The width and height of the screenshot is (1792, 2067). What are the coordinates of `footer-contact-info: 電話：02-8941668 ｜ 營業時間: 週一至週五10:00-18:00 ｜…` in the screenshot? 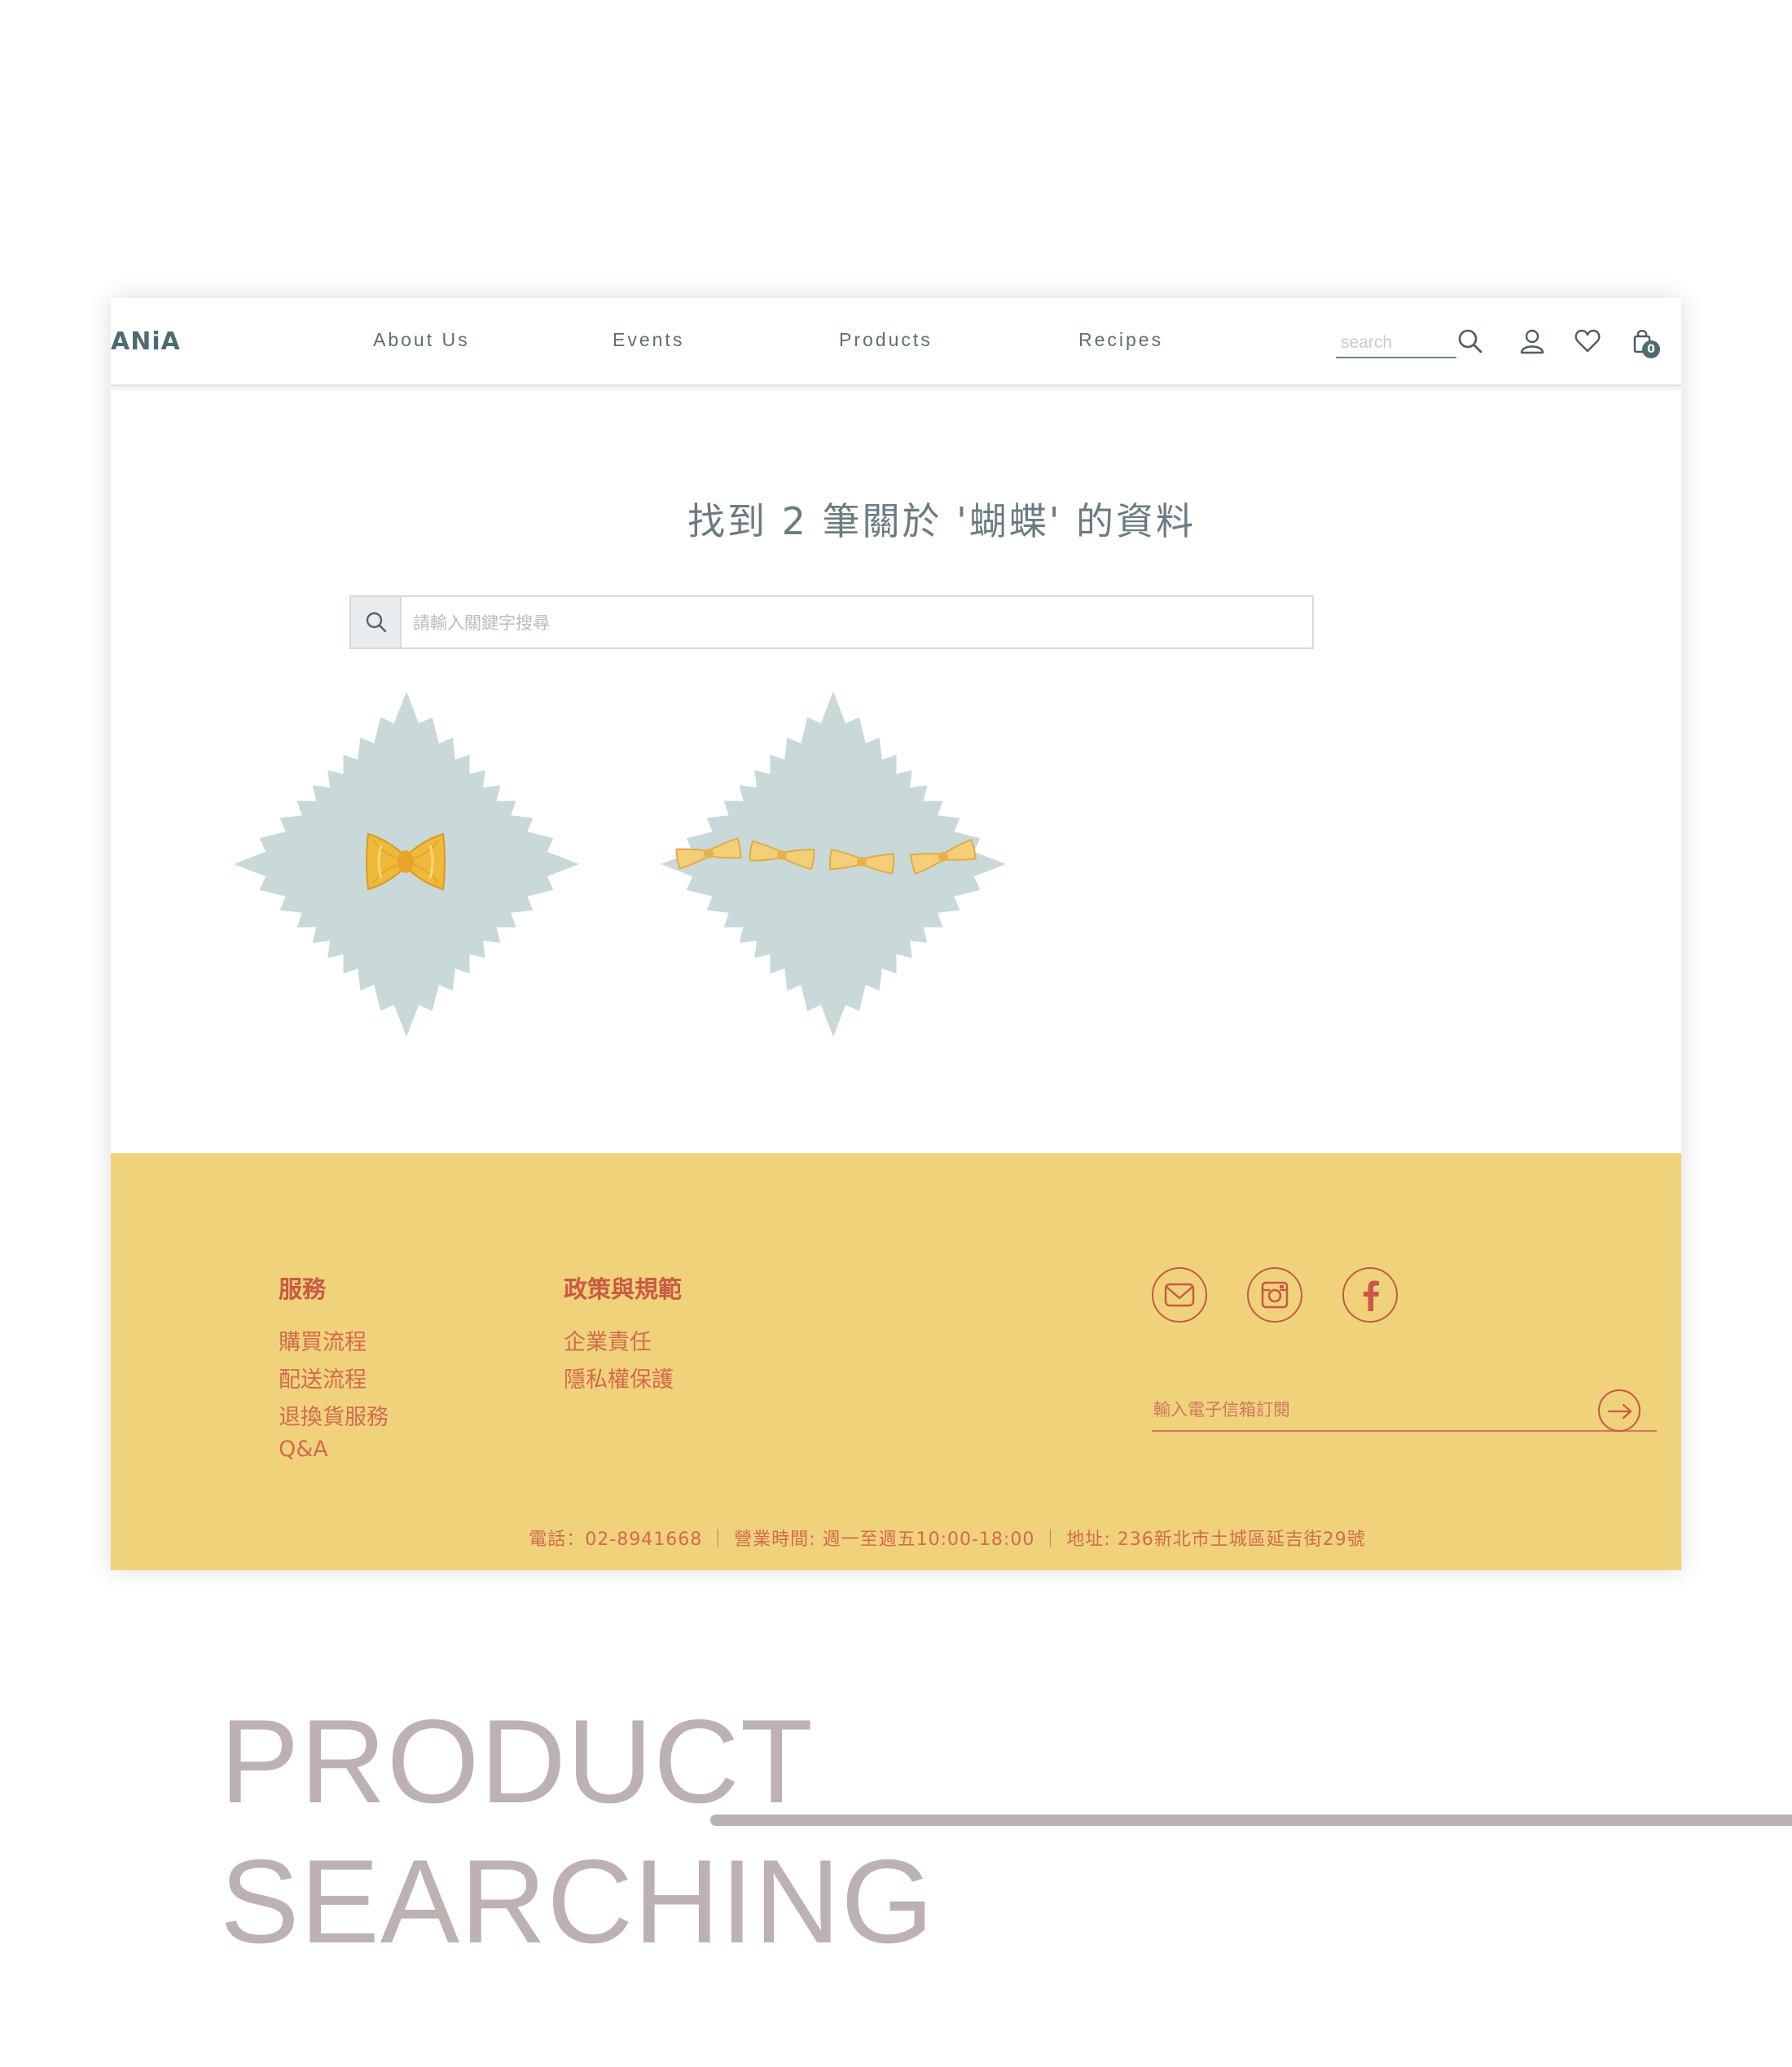 It's located at (947, 1539).